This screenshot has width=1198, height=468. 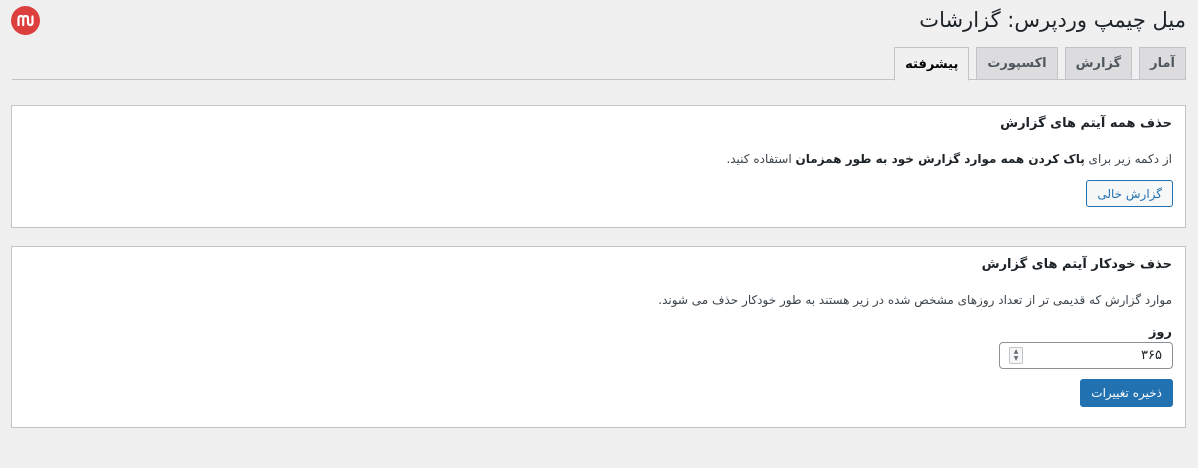 I want to click on tab-bar: آمار گزارش اکسپورت پیشرفته, so click(x=599, y=63).